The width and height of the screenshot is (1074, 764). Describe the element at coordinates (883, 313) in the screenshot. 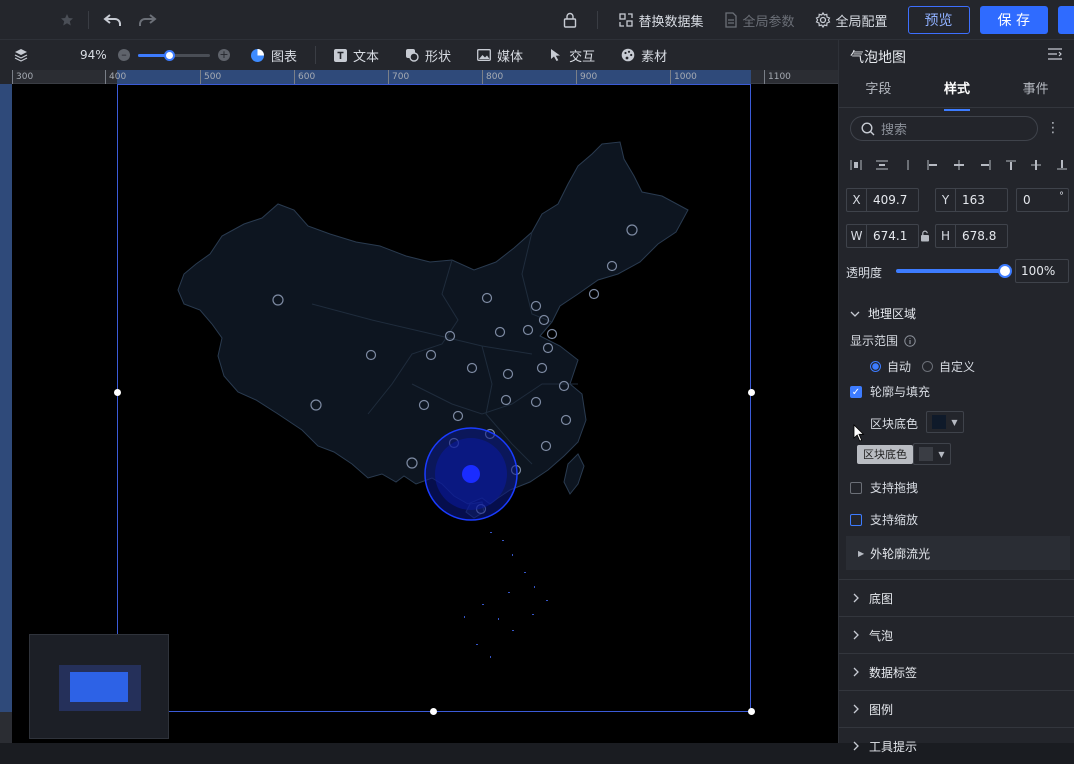

I see `geo-section-header: 地理区域` at that location.